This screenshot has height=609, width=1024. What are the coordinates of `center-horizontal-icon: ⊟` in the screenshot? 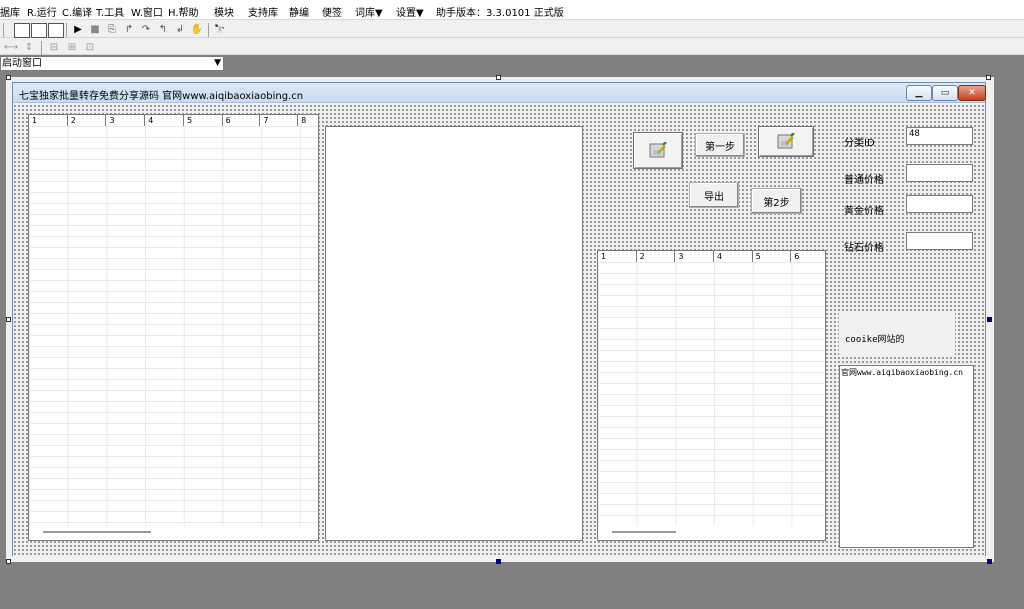 It's located at (54, 47).